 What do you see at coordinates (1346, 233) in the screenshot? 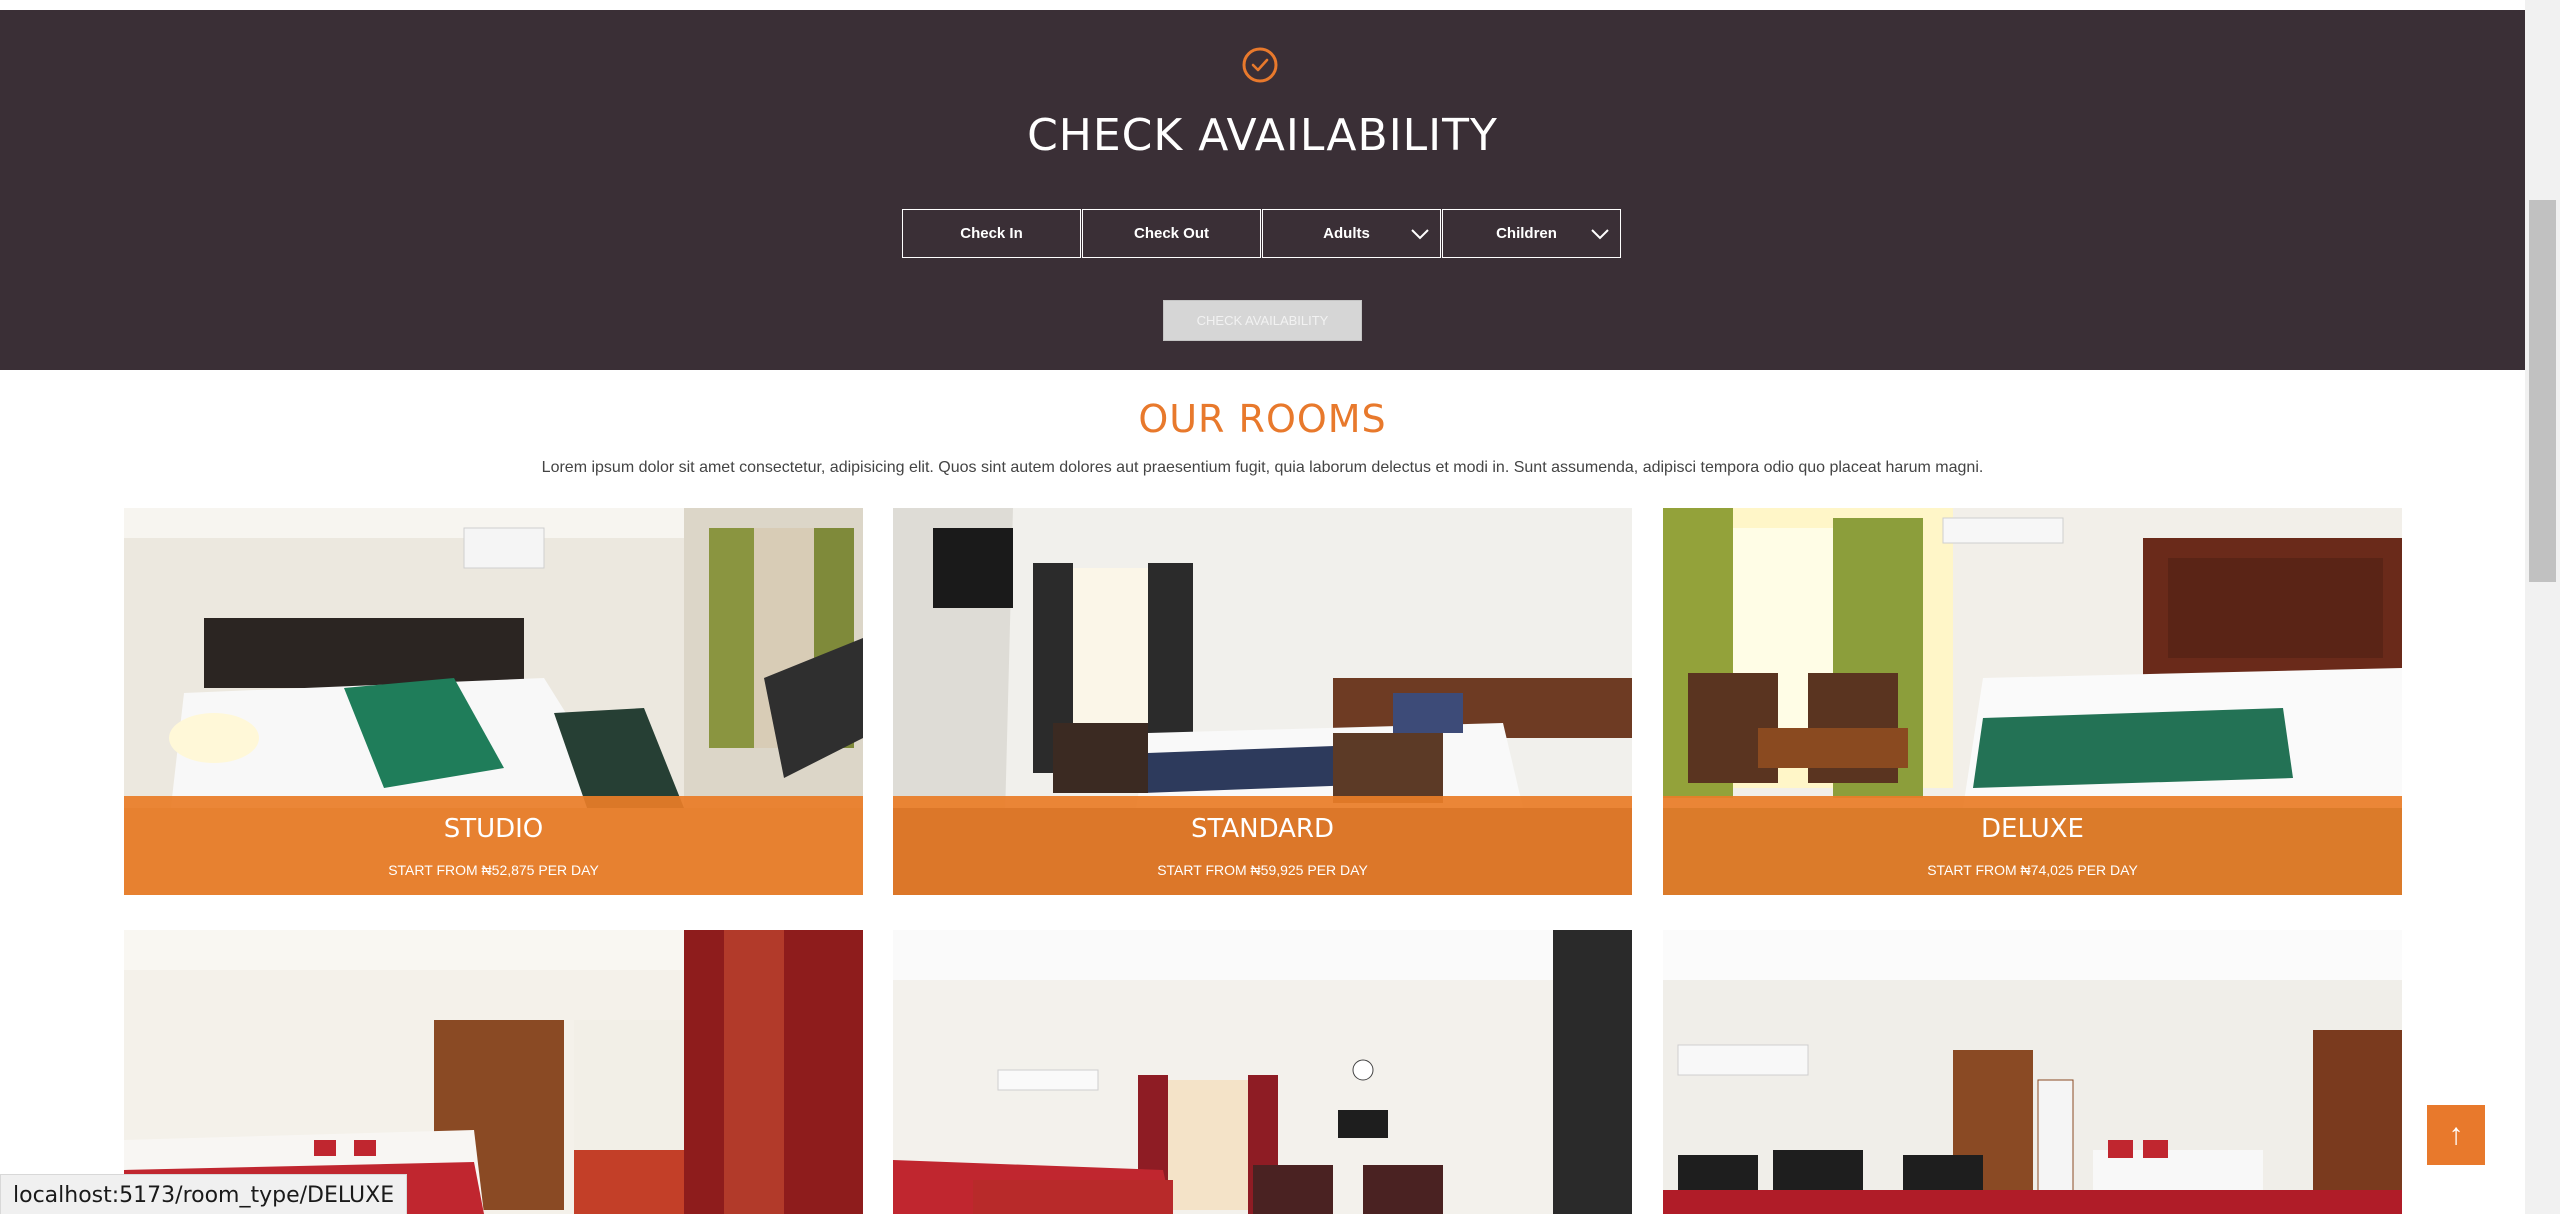
I see `adults-label: Adults` at bounding box center [1346, 233].